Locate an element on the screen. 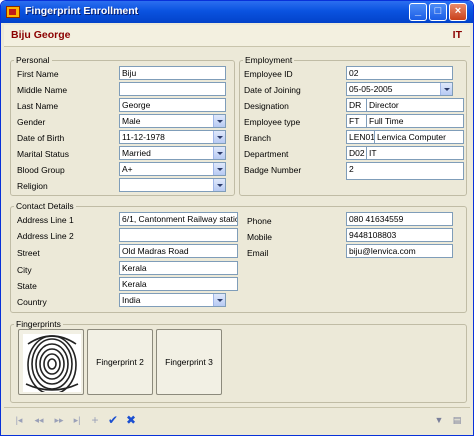  phone-field: 080 41634559 is located at coordinates (399, 219).